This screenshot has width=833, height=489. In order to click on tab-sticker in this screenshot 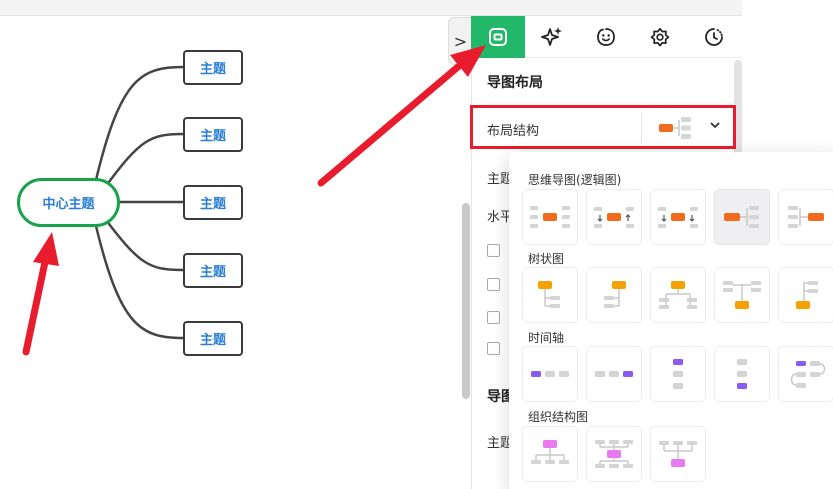, I will do `click(606, 37)`.